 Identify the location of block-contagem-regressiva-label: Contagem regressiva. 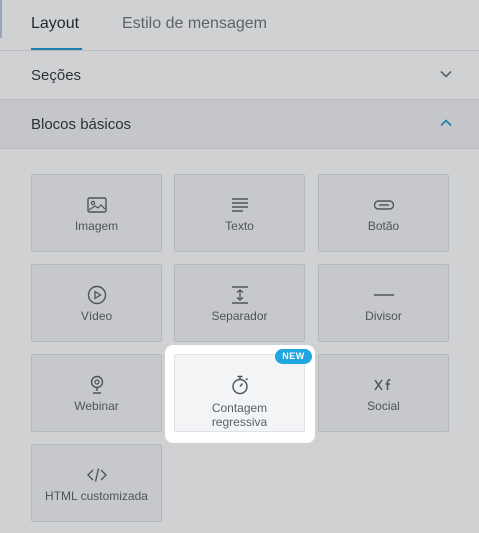
(239, 415).